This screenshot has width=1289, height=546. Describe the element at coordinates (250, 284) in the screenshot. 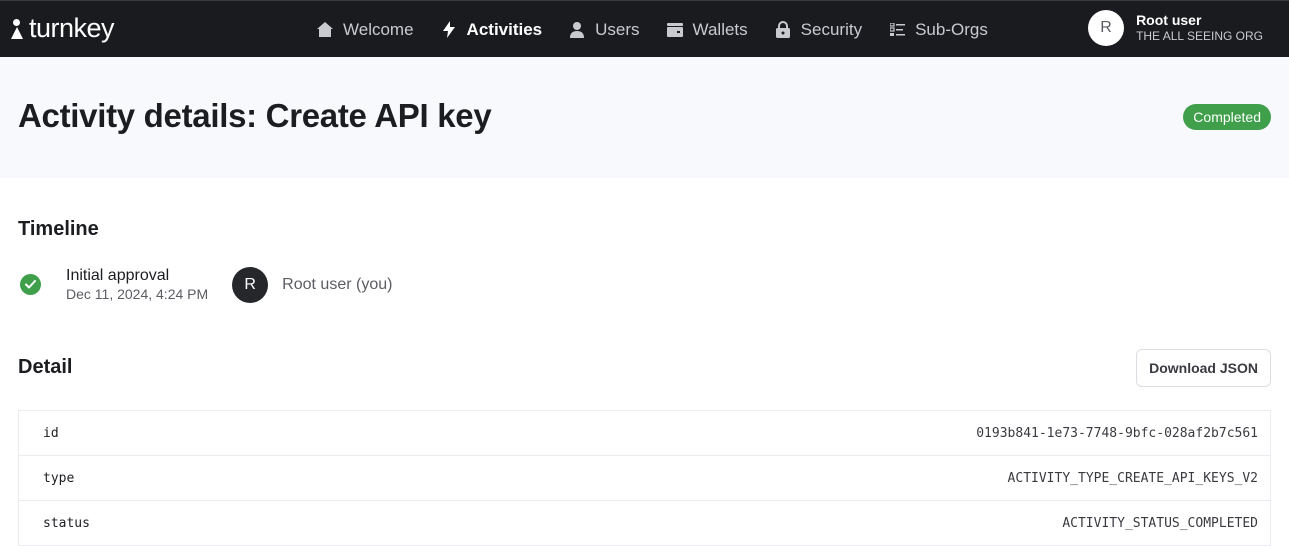

I see `approver-avatar: R` at that location.